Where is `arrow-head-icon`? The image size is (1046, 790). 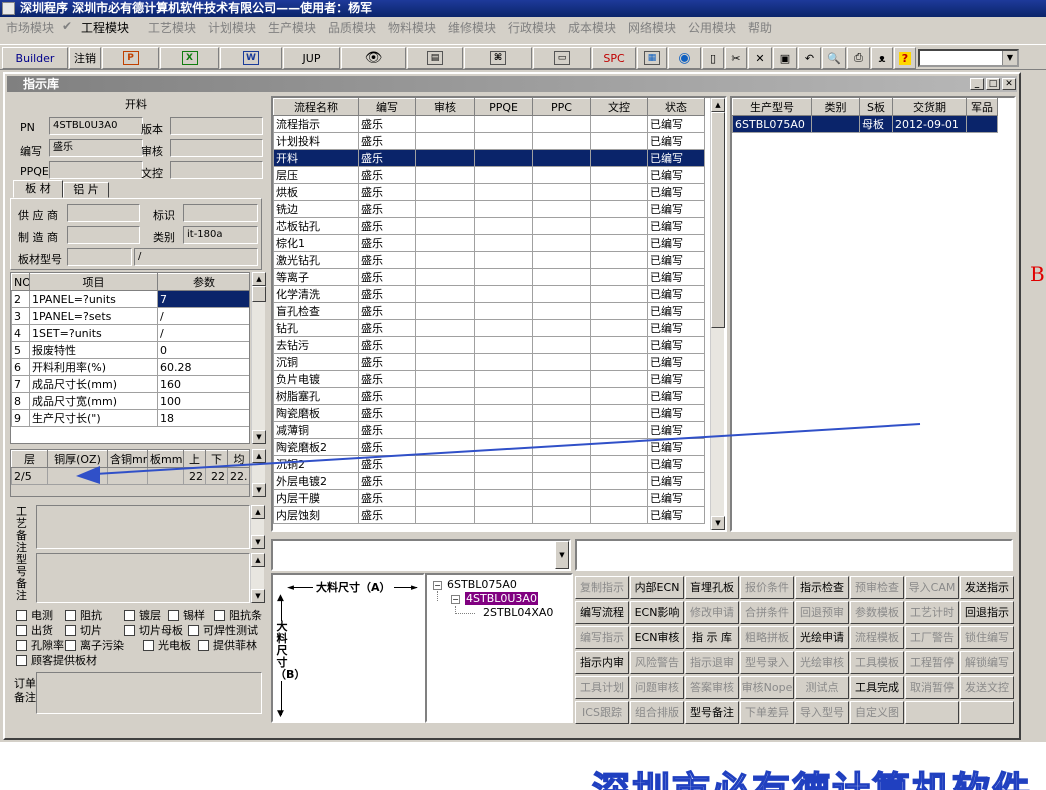 arrow-head-icon is located at coordinates (88, 475).